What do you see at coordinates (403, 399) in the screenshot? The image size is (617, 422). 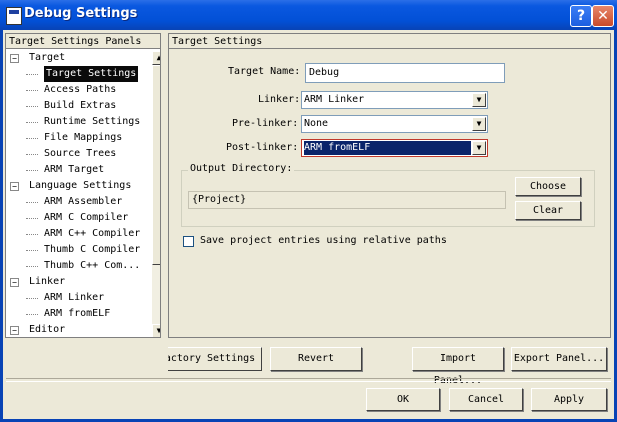 I see `ok-button: OK` at bounding box center [403, 399].